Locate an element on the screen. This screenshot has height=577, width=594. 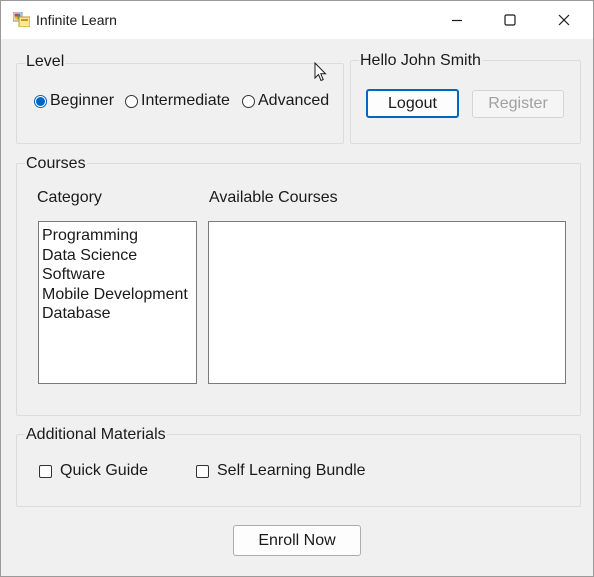
close-button is located at coordinates (564, 20).